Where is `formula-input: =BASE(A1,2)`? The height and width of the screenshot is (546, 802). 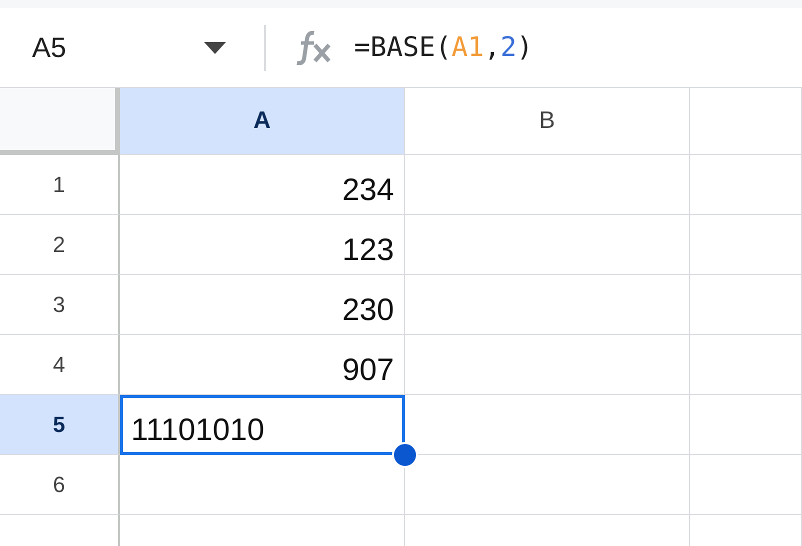 formula-input: =BASE(A1,2) is located at coordinates (443, 47).